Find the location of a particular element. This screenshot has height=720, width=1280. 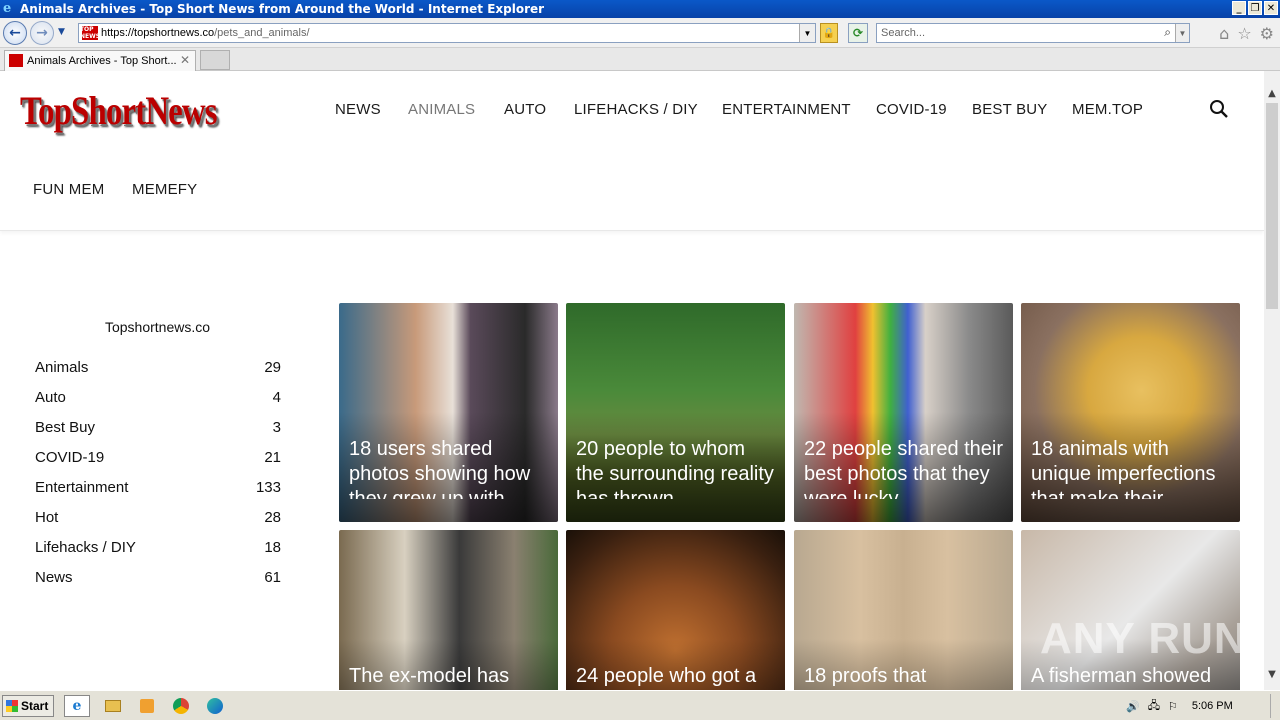

history-dropdown-icon: ▼ is located at coordinates (61, 32).